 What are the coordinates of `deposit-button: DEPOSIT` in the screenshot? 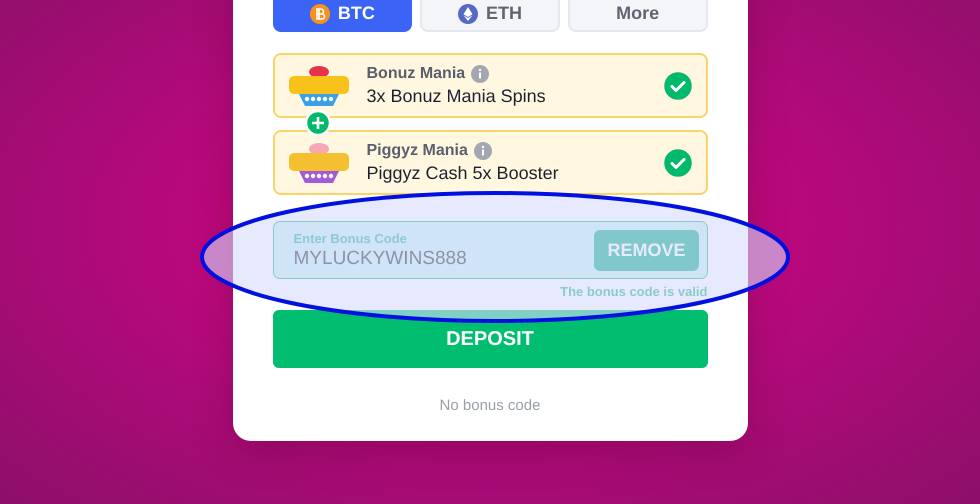 It's located at (490, 339).